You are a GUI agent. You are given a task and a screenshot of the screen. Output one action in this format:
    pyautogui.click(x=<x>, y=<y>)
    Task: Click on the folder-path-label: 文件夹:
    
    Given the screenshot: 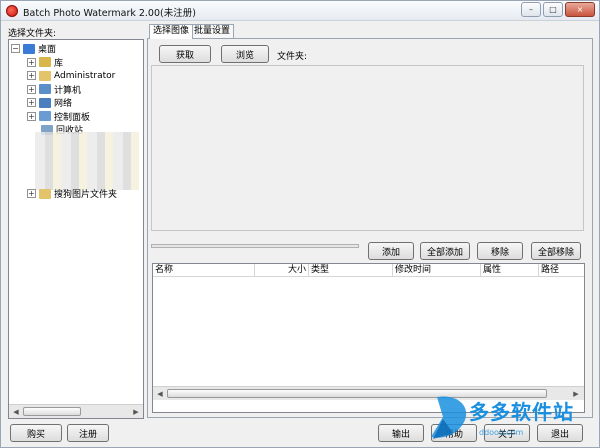 What is the action you would take?
    pyautogui.click(x=292, y=57)
    